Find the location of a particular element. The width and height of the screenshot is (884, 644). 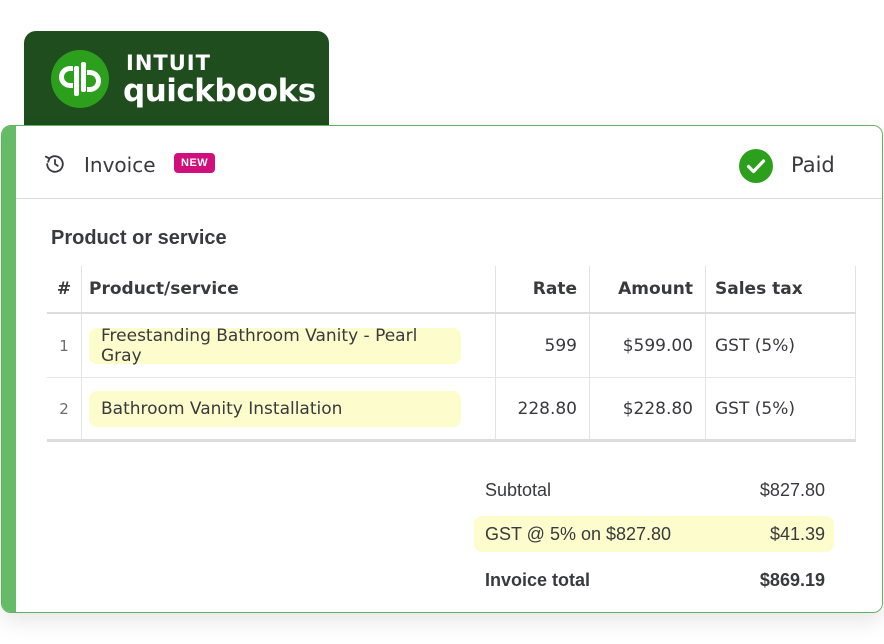

column-header-sales-tax: Sales tax is located at coordinates (759, 289).